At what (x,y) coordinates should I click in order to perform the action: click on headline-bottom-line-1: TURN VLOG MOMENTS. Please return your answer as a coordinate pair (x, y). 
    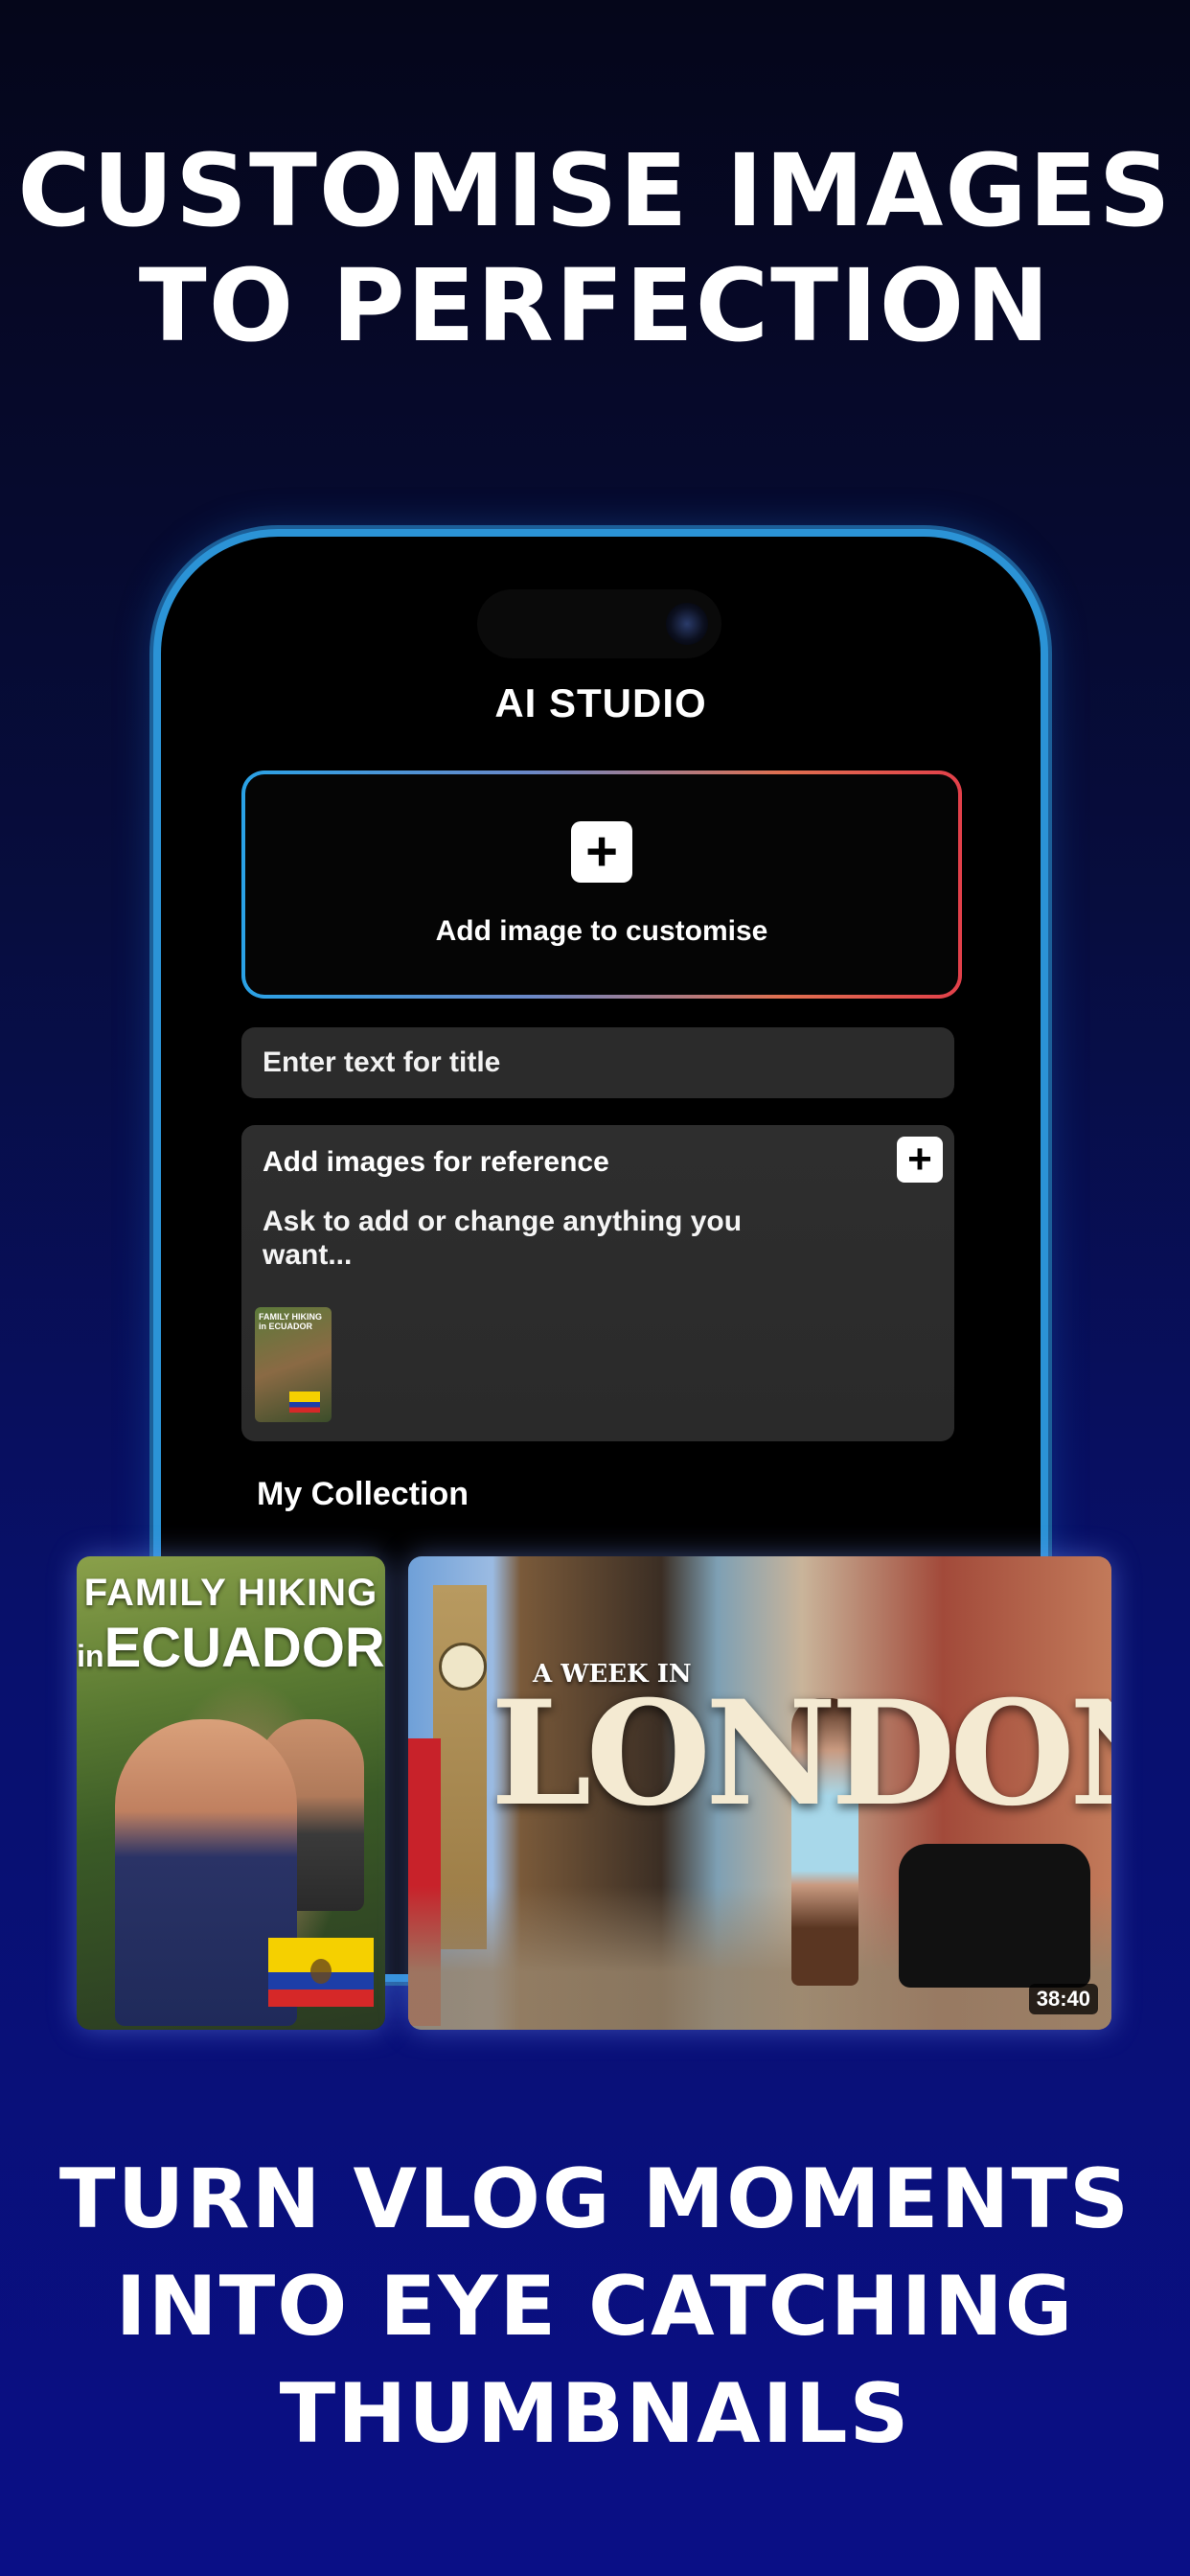
    Looking at the image, I should click on (595, 2199).